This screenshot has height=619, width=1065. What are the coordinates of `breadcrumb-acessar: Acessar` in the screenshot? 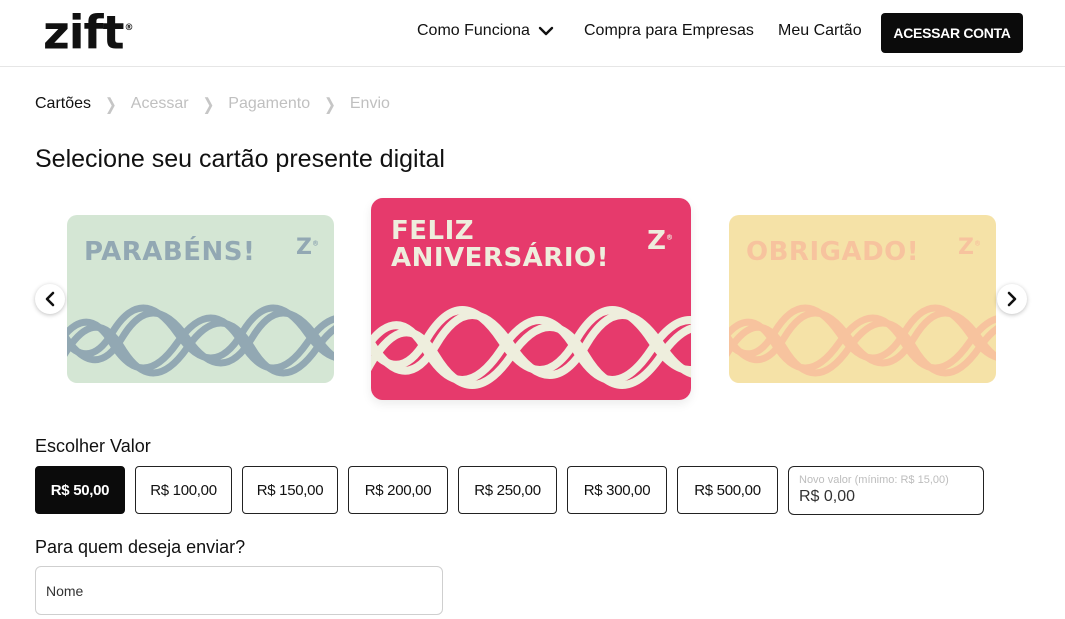 It's located at (159, 103).